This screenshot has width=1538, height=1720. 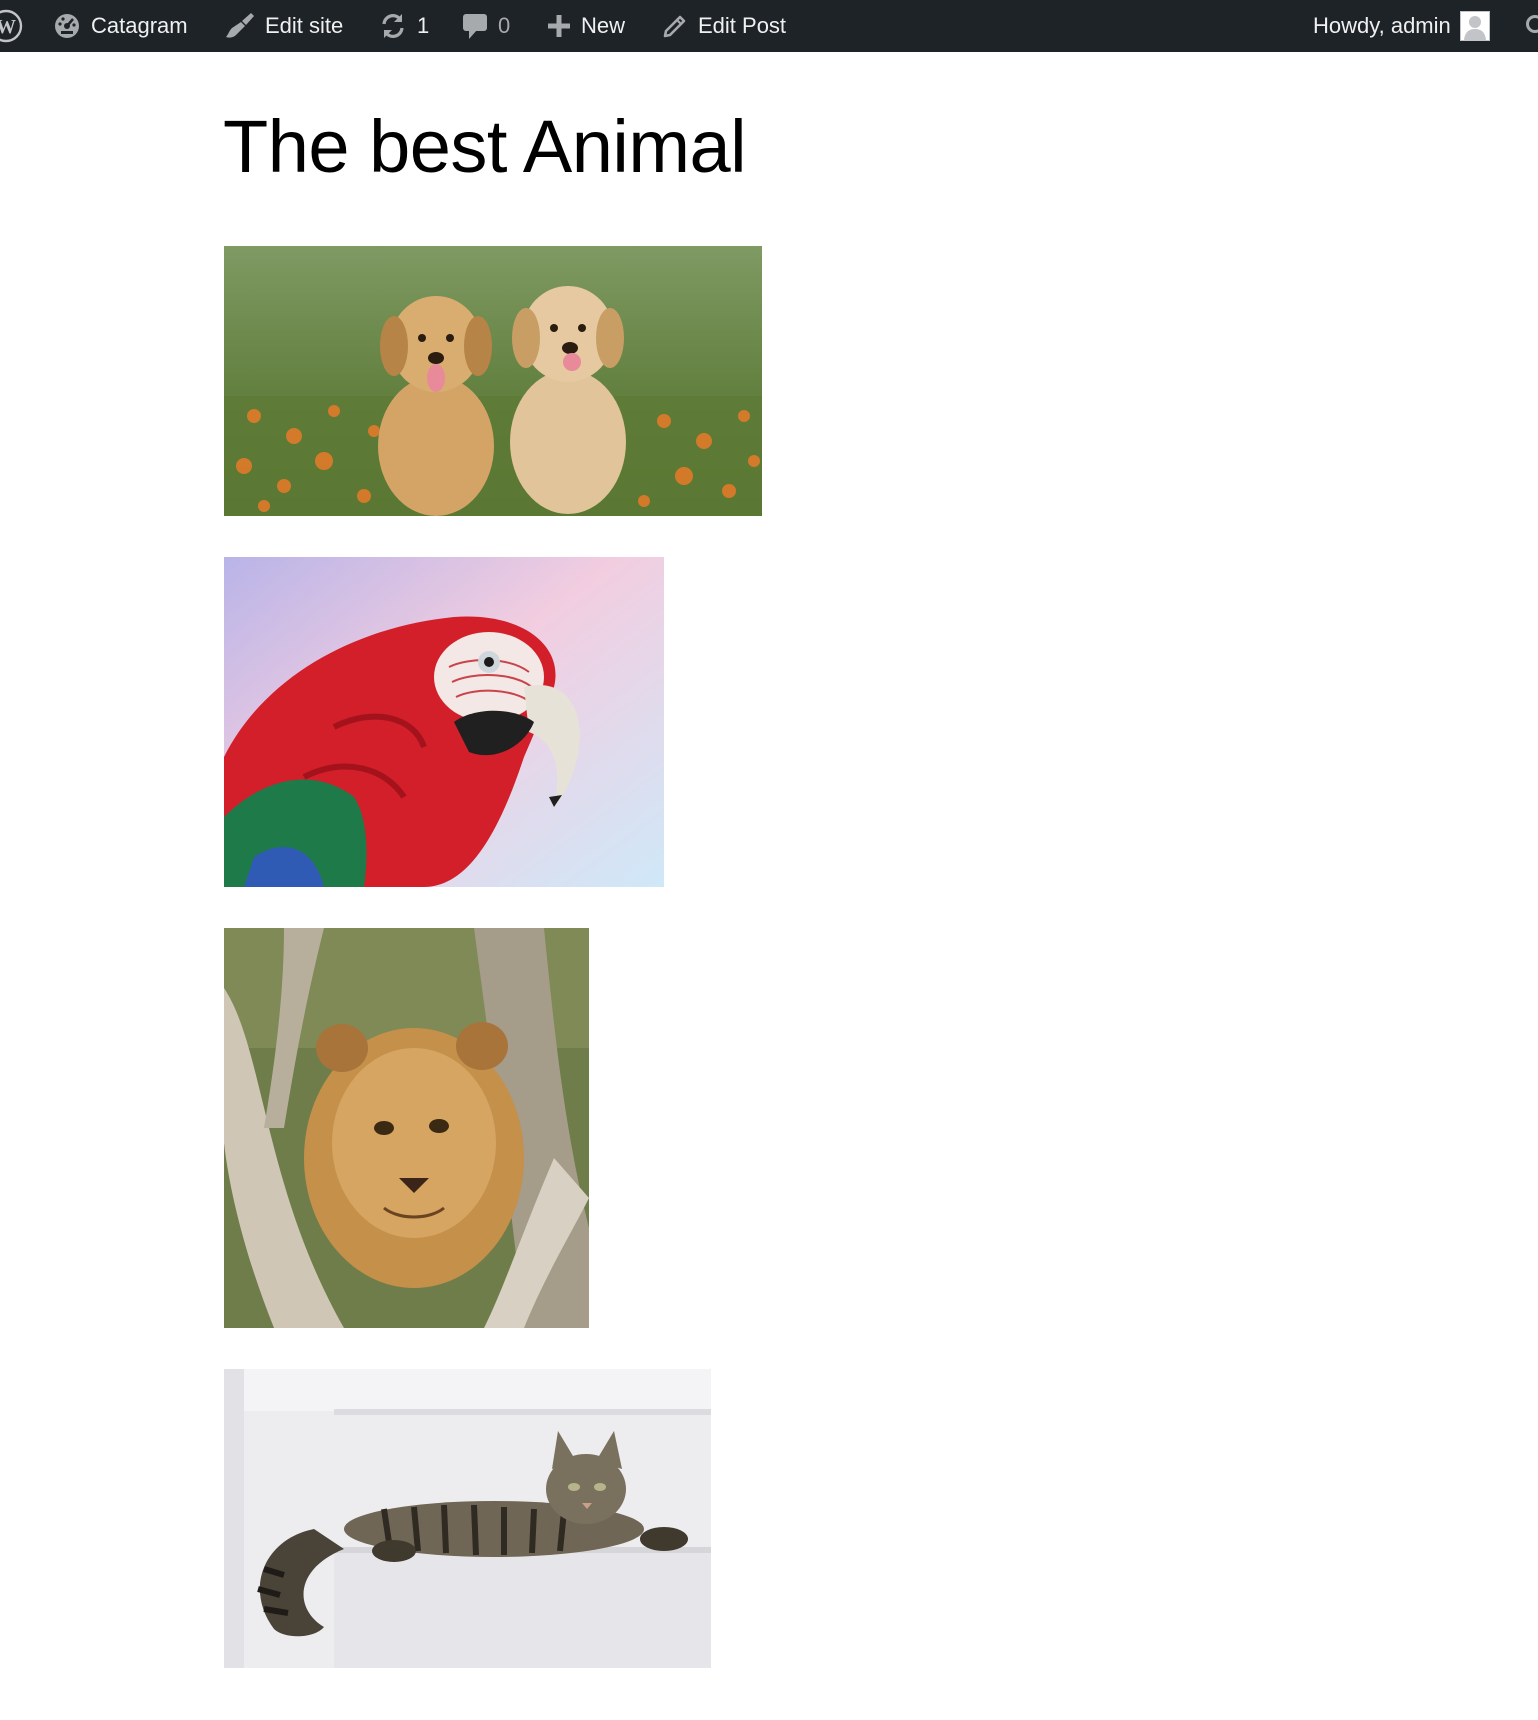 I want to click on search-icon, so click(x=1531, y=26).